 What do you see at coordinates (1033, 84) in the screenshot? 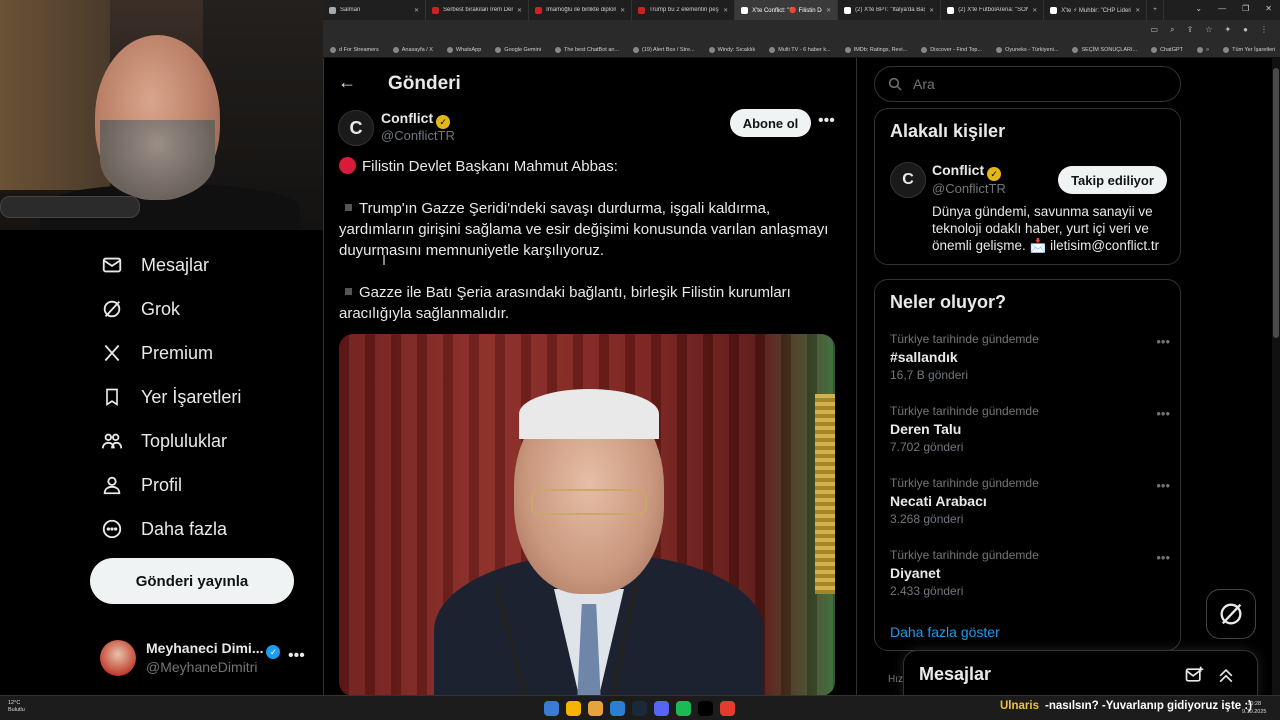
I see `search-input` at bounding box center [1033, 84].